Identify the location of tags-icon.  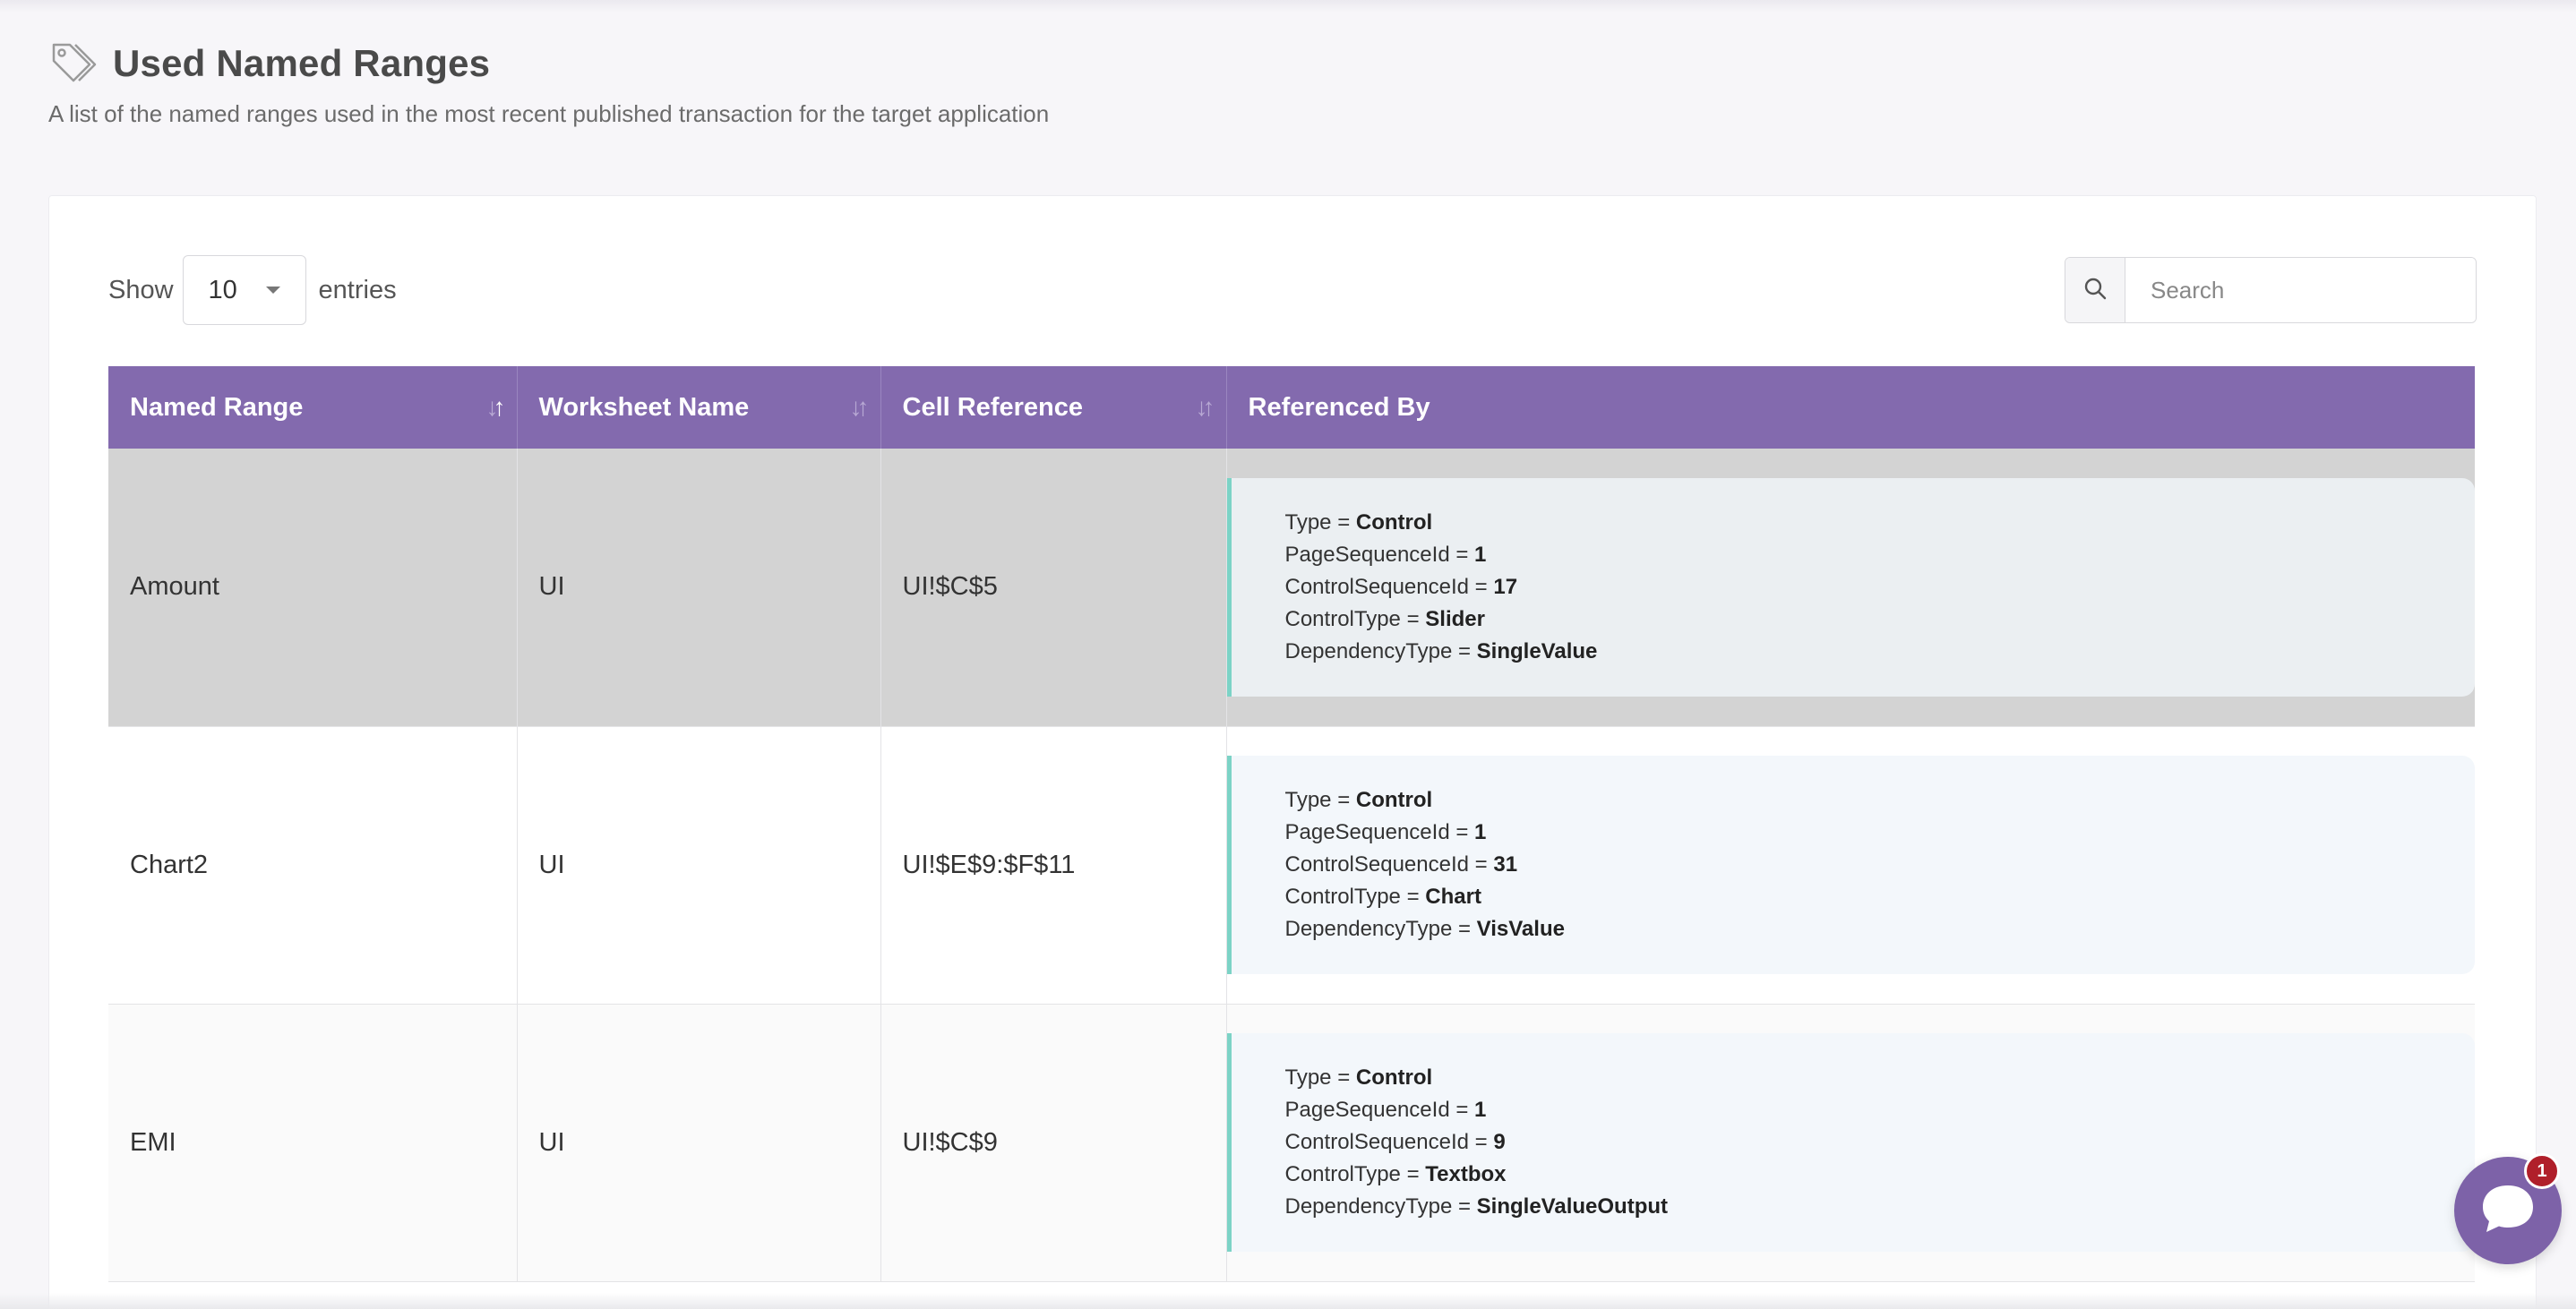
(74, 63).